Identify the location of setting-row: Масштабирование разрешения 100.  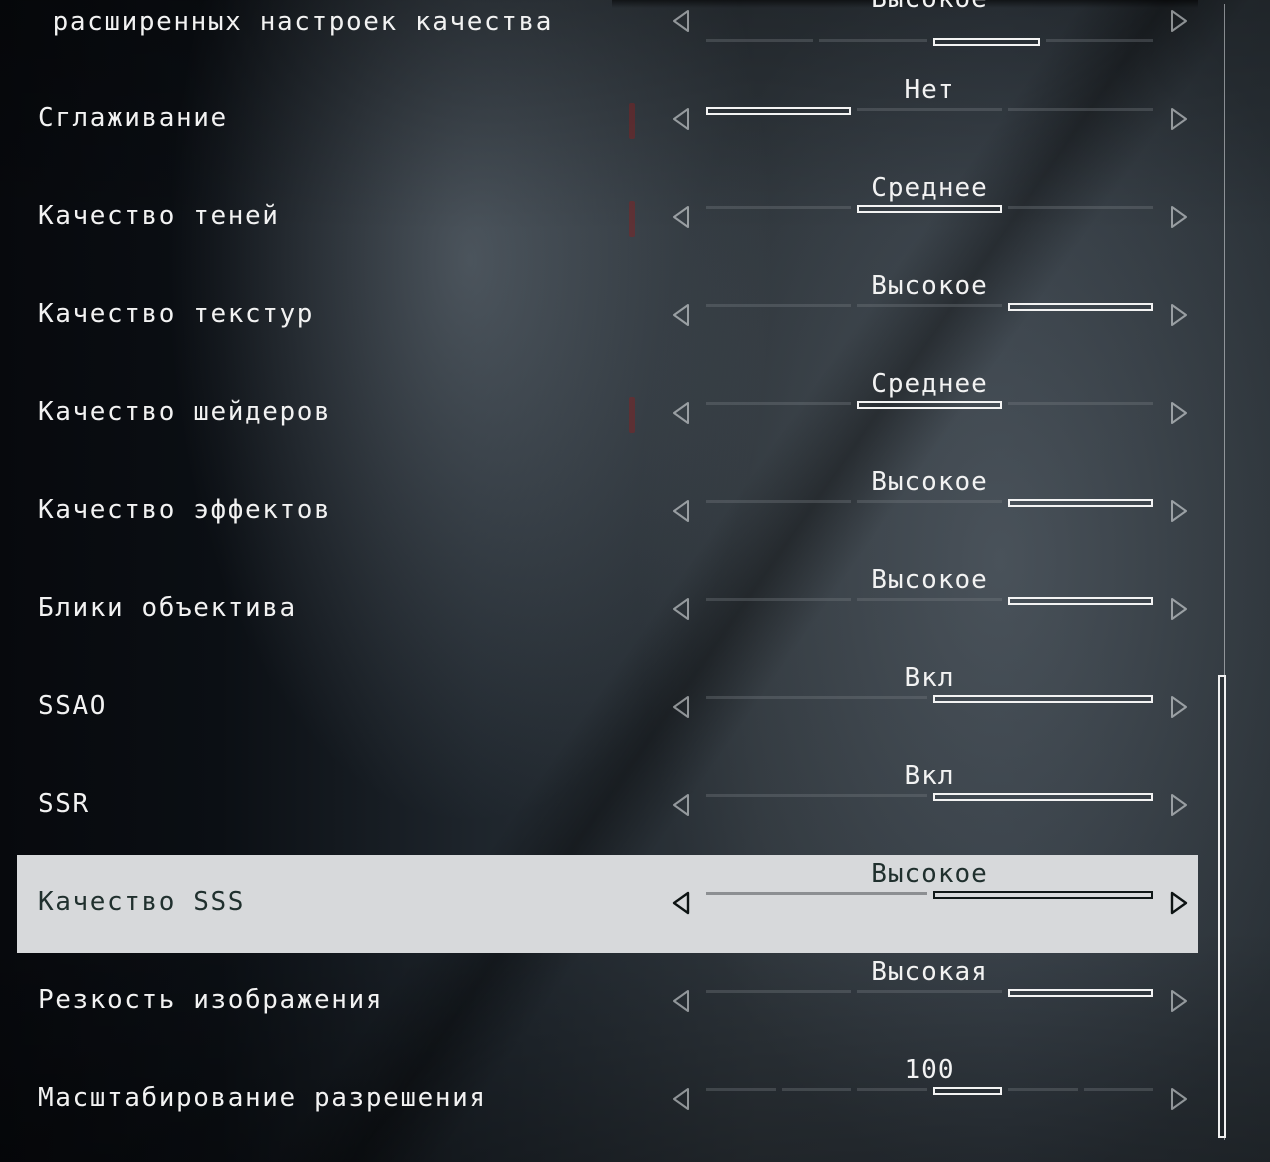
(607, 1100).